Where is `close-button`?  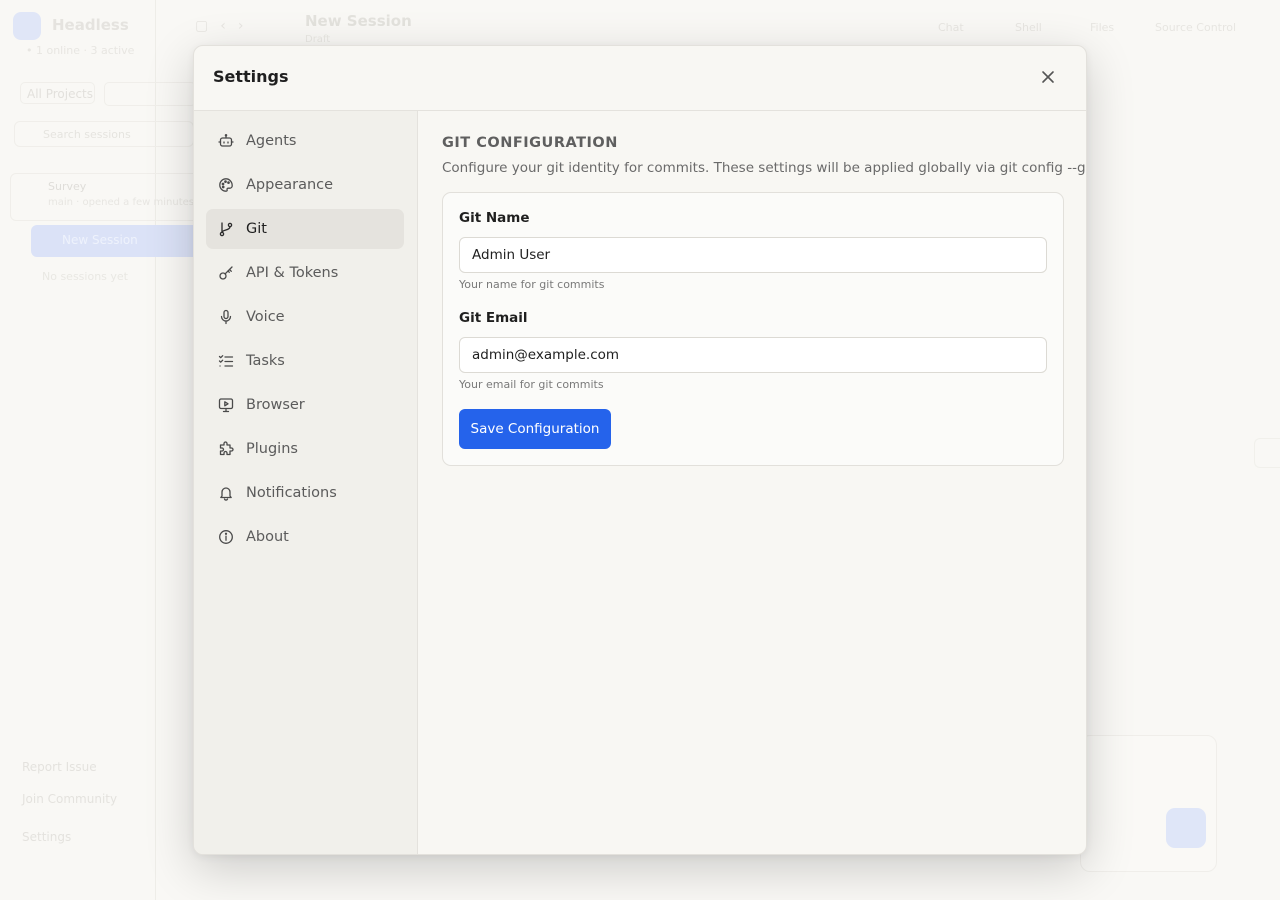 close-button is located at coordinates (1048, 78).